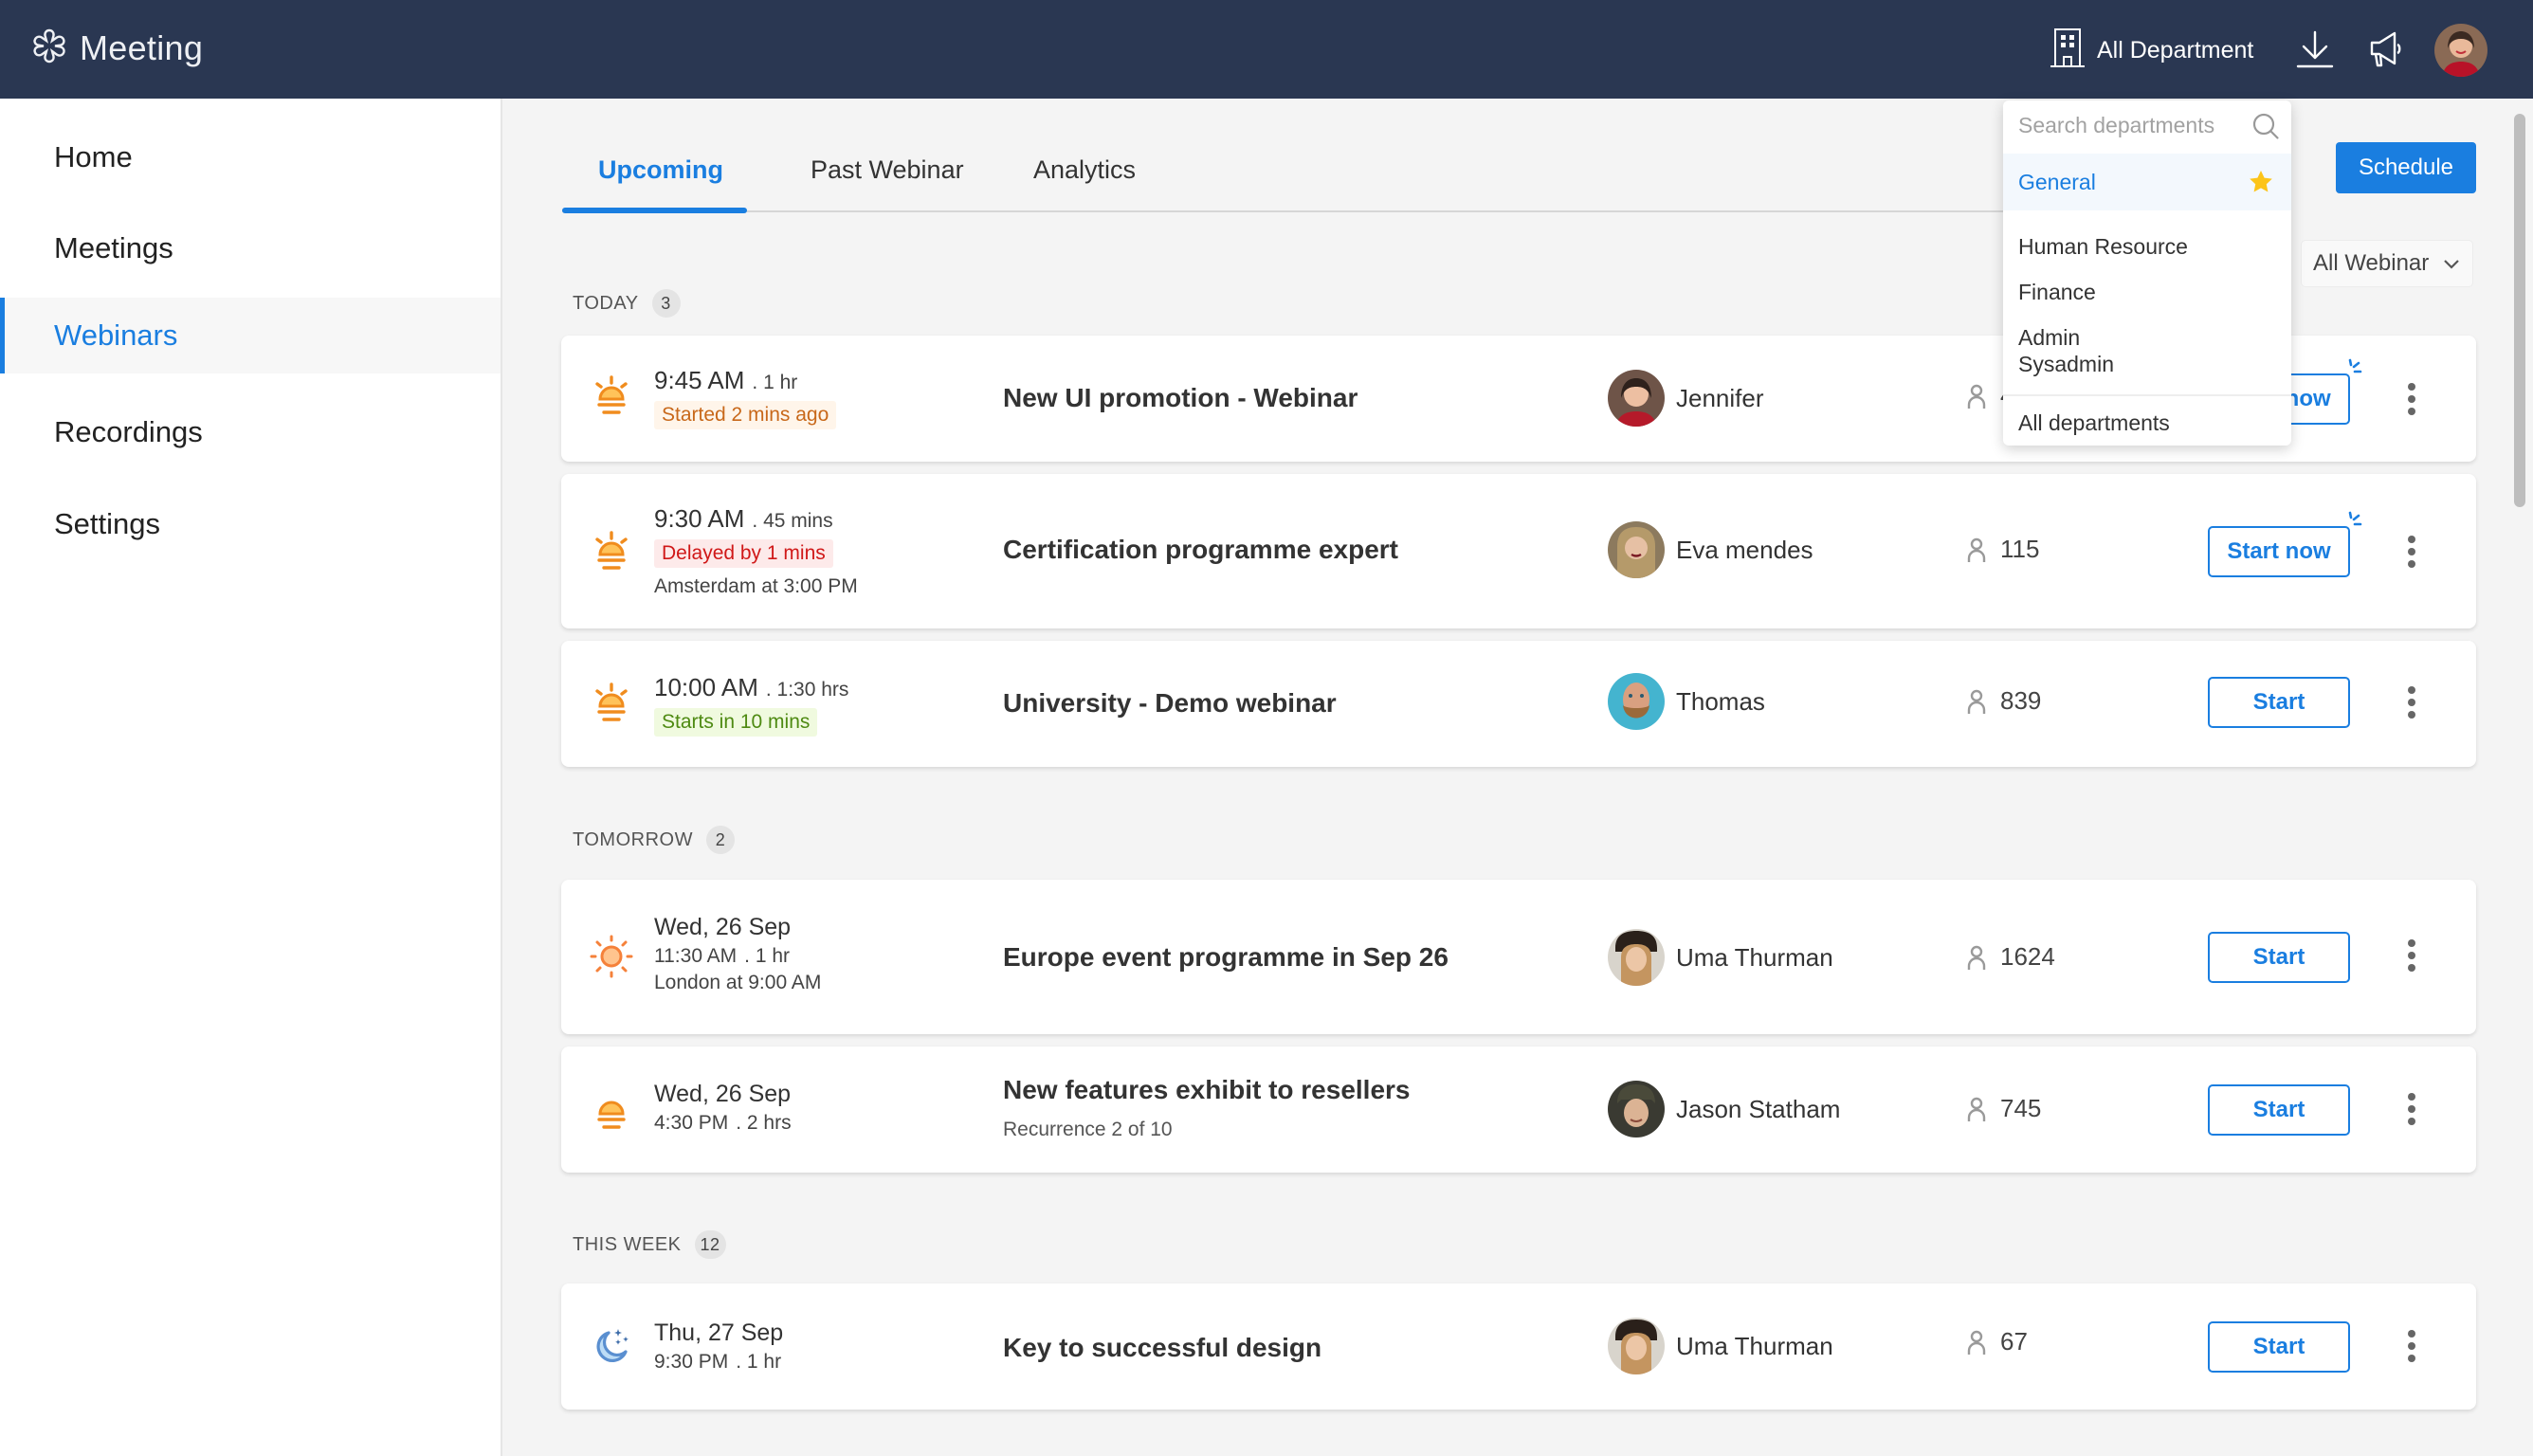 The image size is (2533, 1456). What do you see at coordinates (1200, 550) in the screenshot?
I see `webinar-title: Certification programme expert` at bounding box center [1200, 550].